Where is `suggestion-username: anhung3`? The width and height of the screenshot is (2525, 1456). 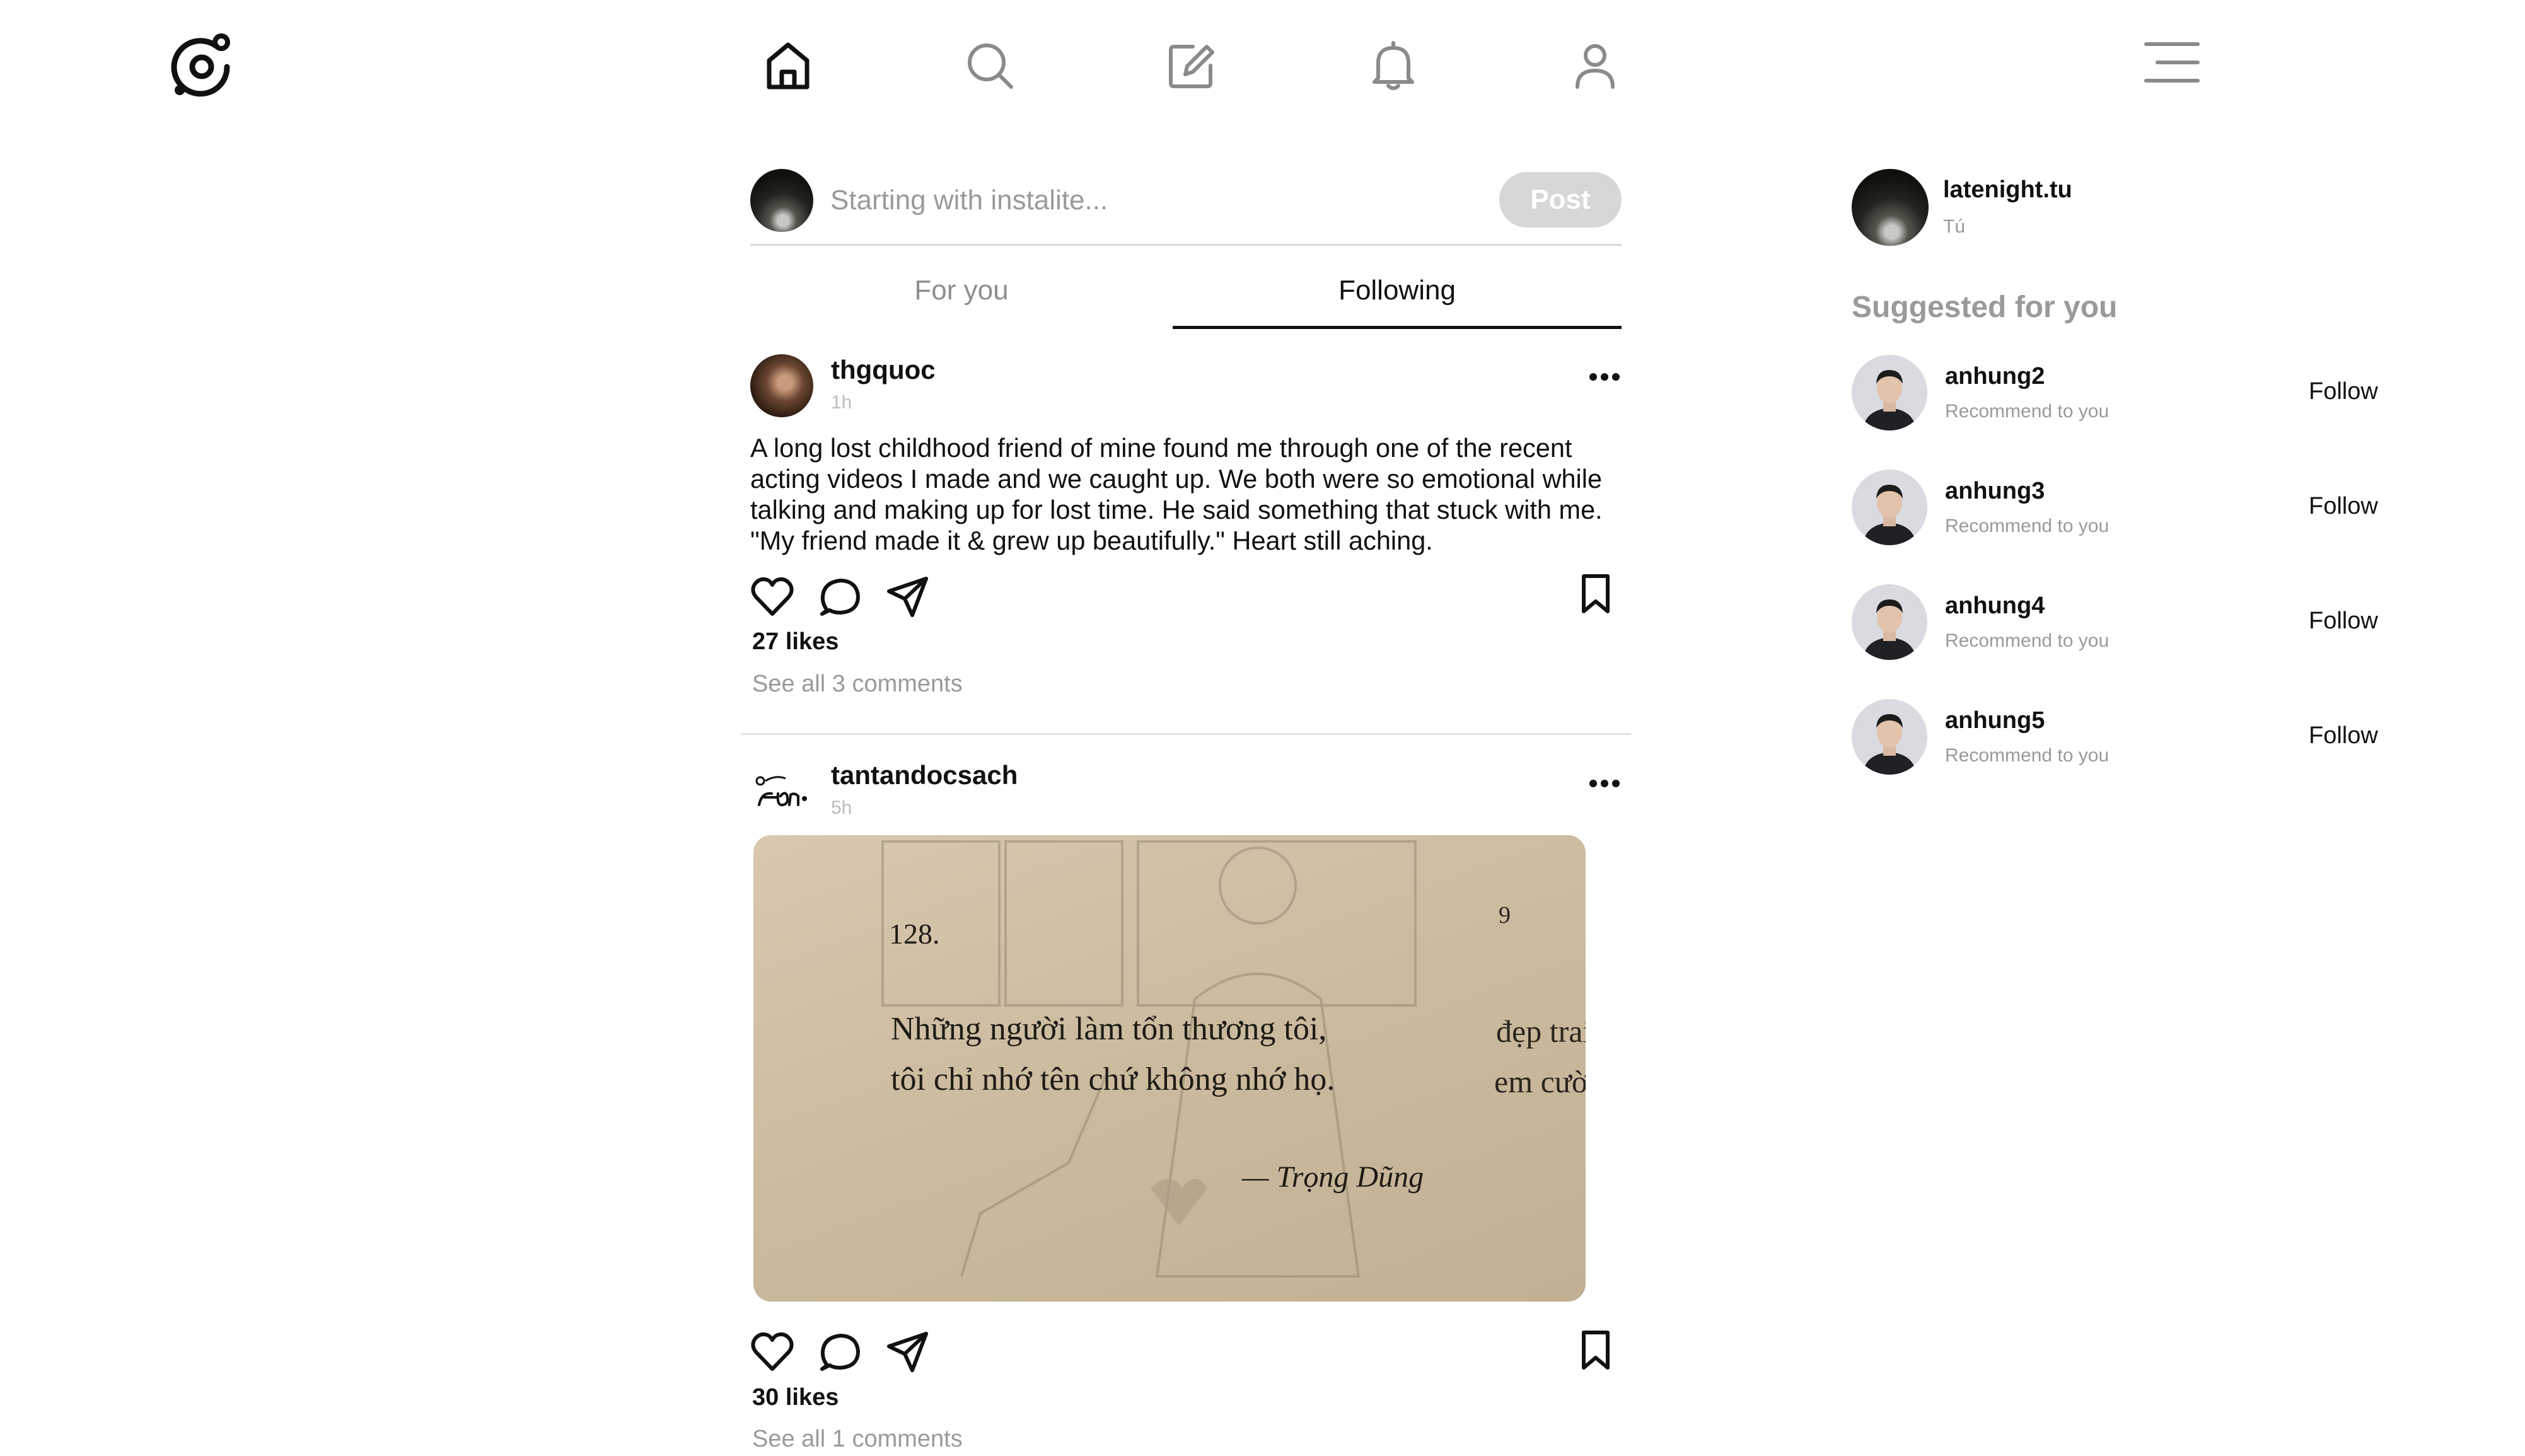
suggestion-username: anhung3 is located at coordinates (1995, 491).